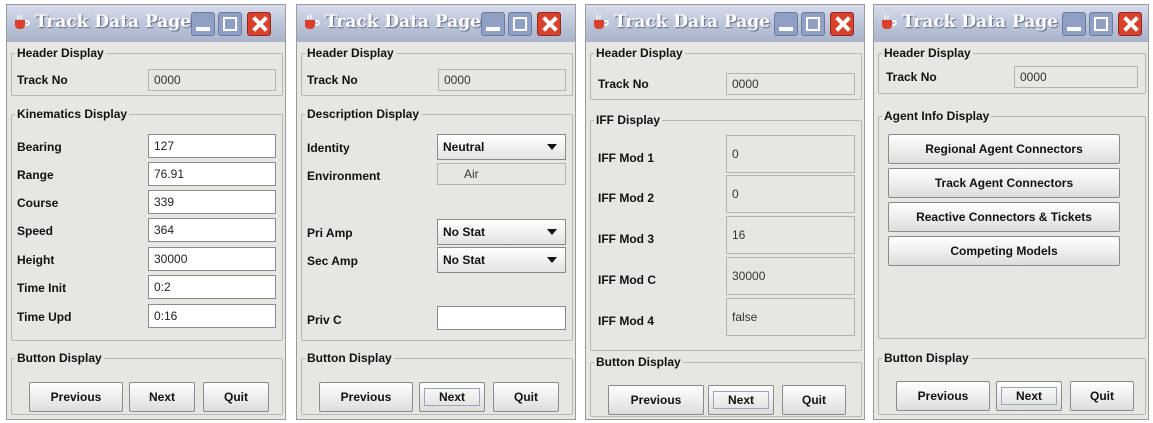 Image resolution: width=1153 pixels, height=423 pixels. I want to click on priv-c-input, so click(501, 318).